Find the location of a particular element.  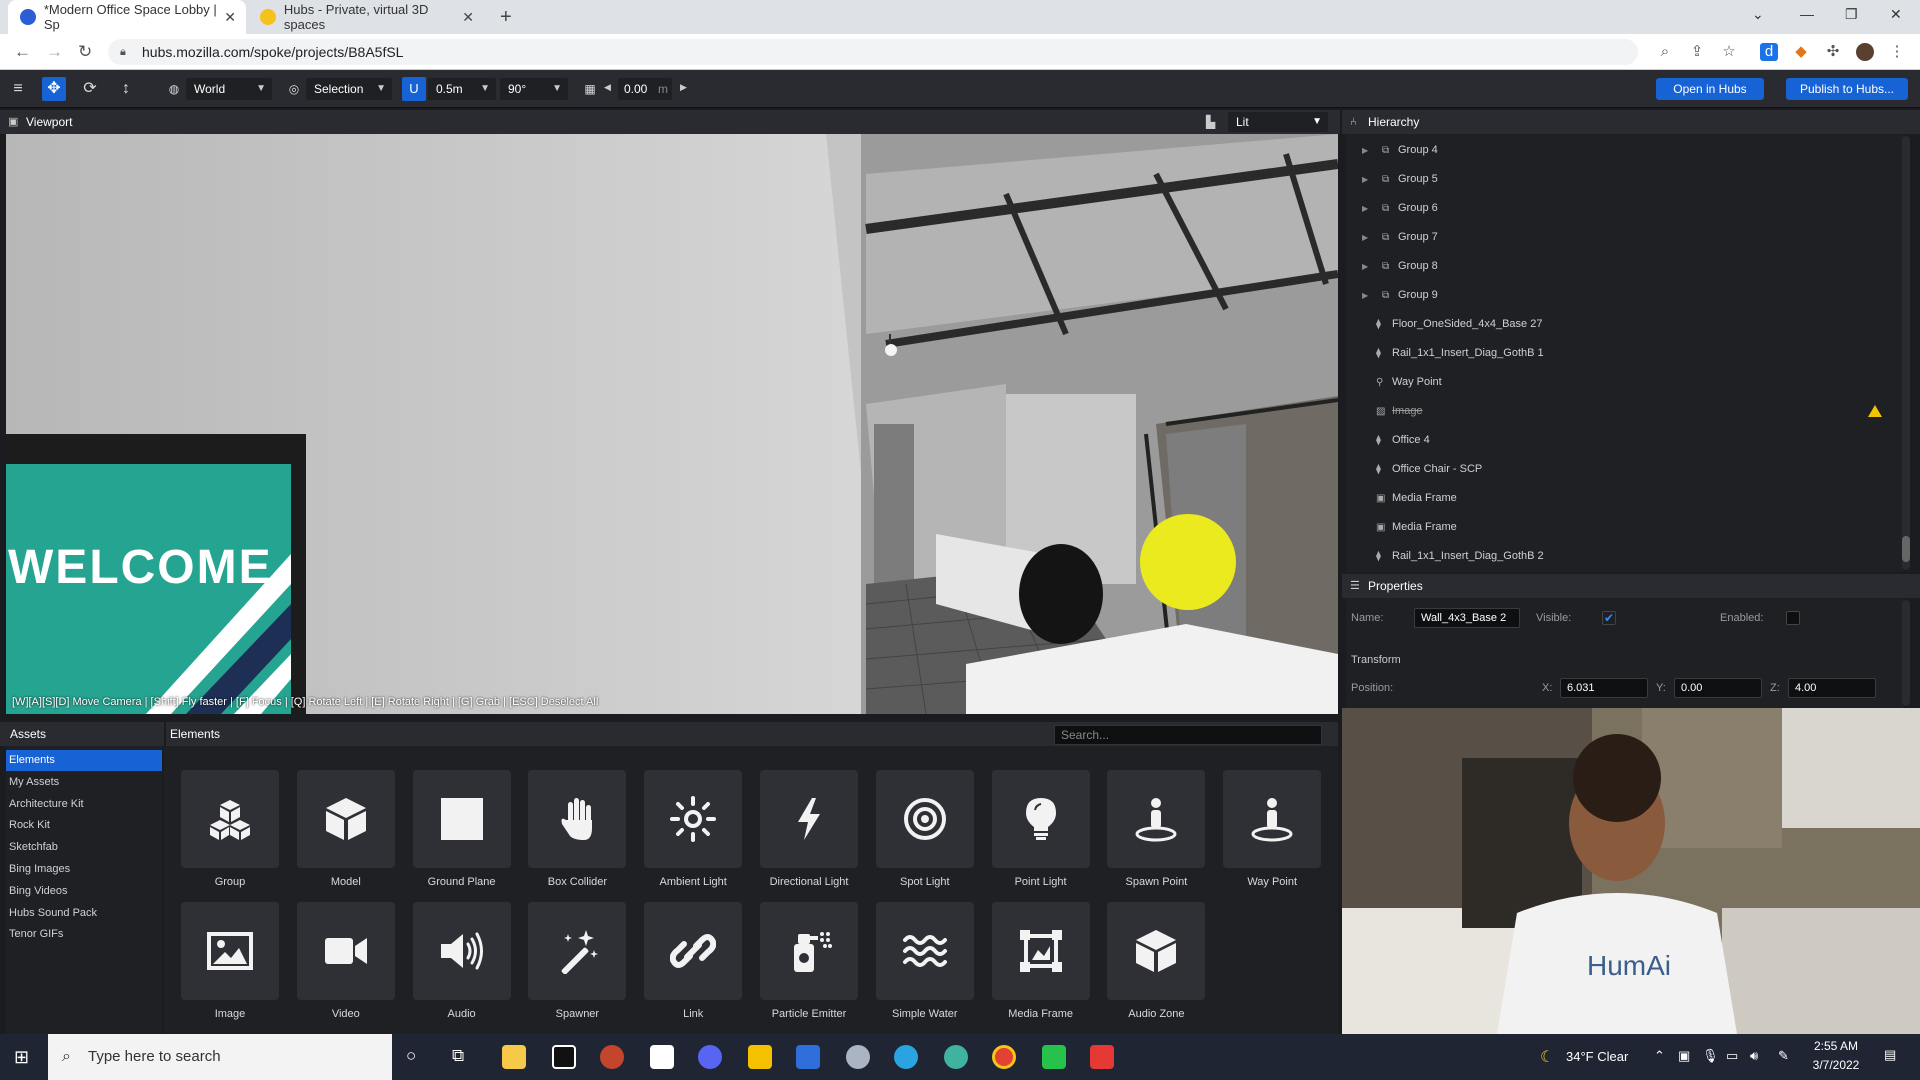

app-red-c-icon is located at coordinates (1102, 1057).